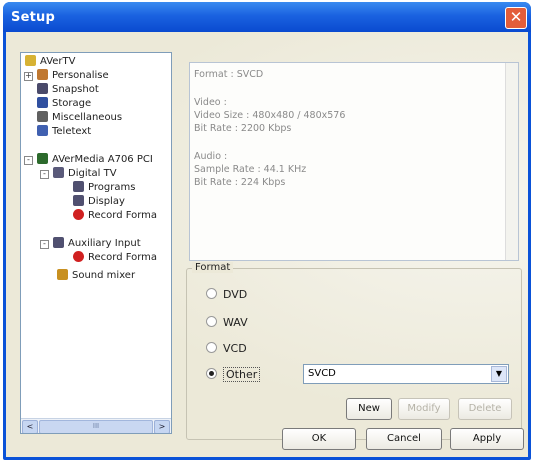 Image resolution: width=534 pixels, height=462 pixels. I want to click on tree-item-label: Storage, so click(72, 103).